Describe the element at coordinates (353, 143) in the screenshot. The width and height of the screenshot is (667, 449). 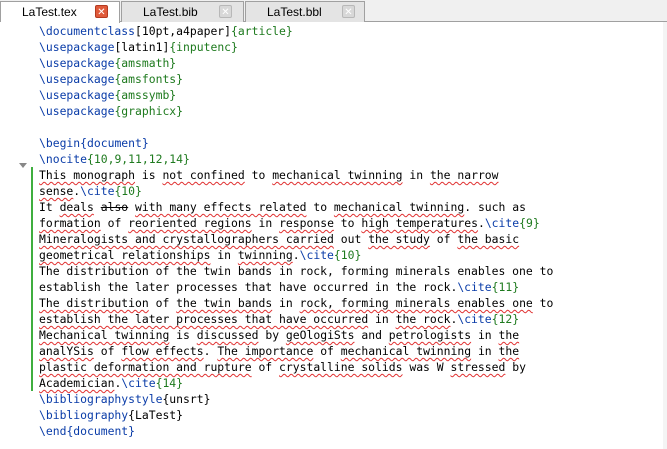
I see `code-line: \begin{document}` at that location.